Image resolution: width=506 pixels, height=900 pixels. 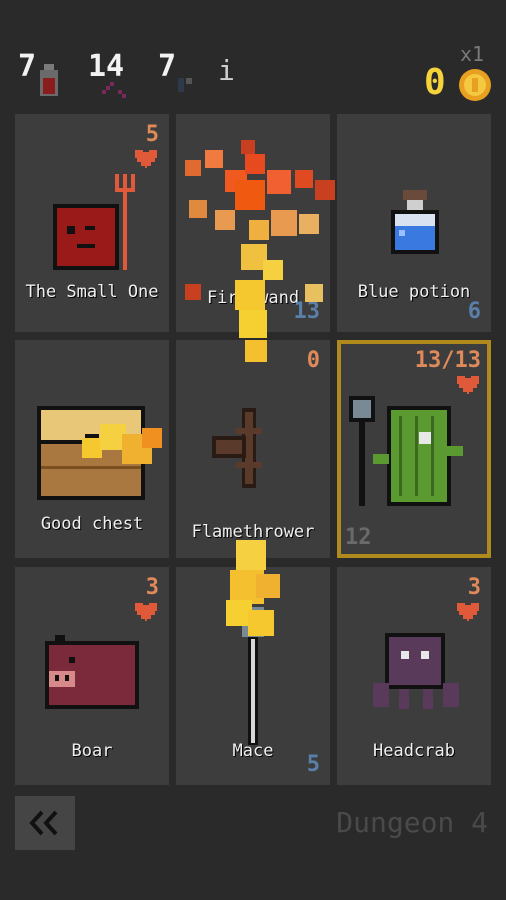 I want to click on boar-sprite, so click(x=92, y=672).